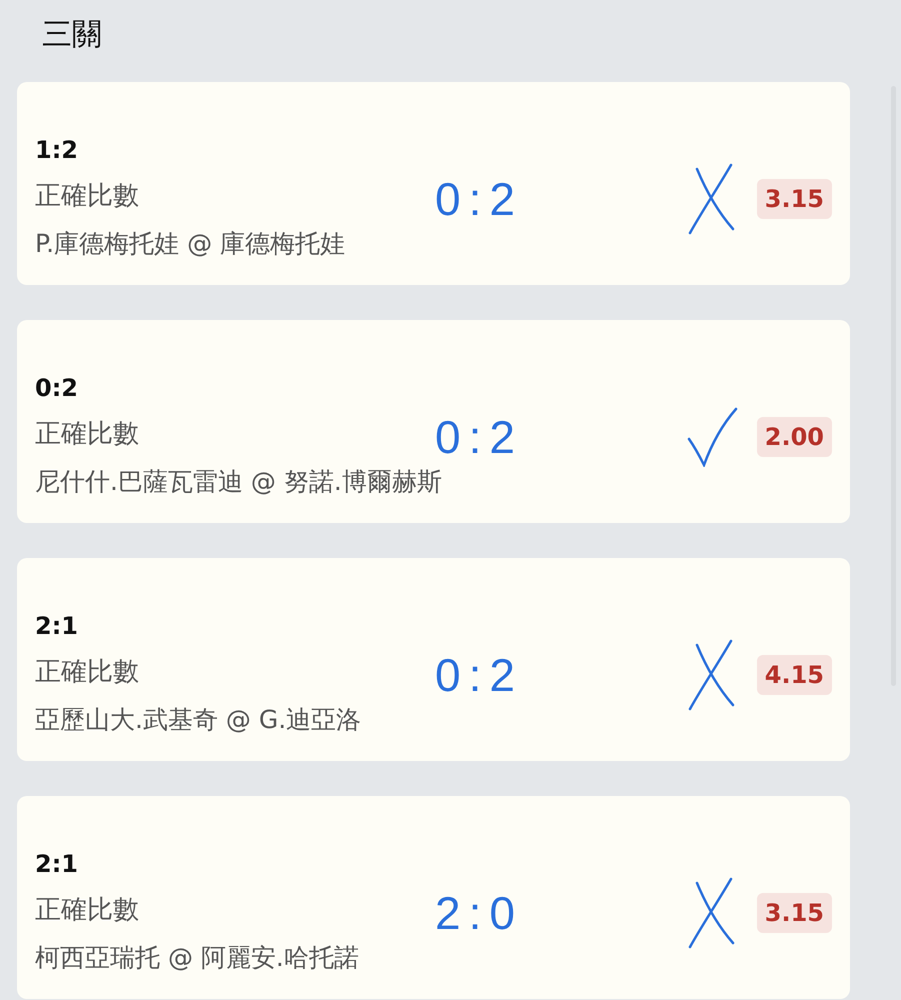  Describe the element at coordinates (190, 244) in the screenshot. I see `match-text: P.庫德梅托娃 @ 庫德梅托娃` at that location.